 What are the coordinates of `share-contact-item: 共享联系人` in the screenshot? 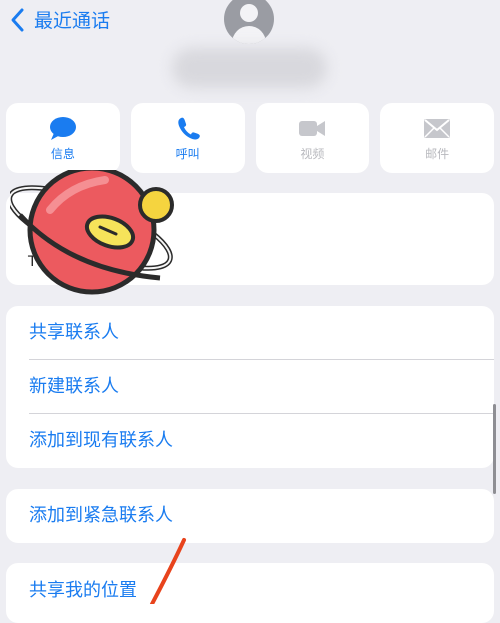 It's located at (250, 333).